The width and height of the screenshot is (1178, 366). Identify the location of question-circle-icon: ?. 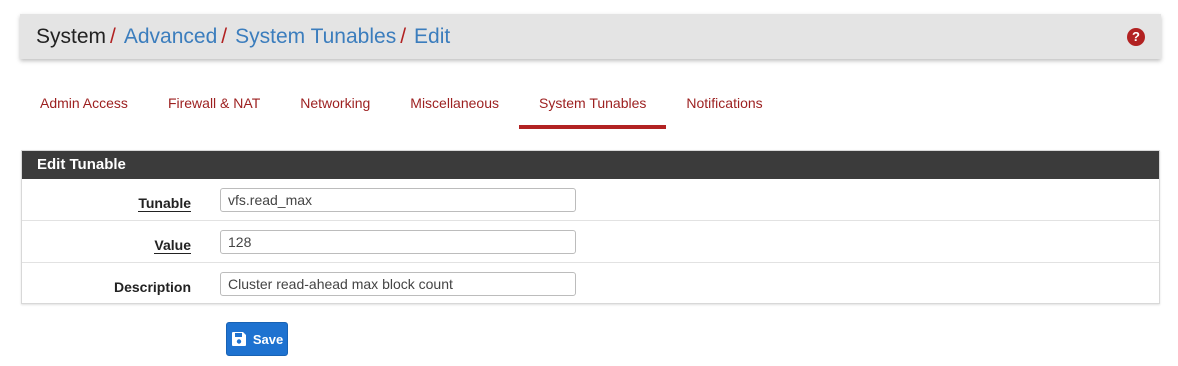
(1136, 37).